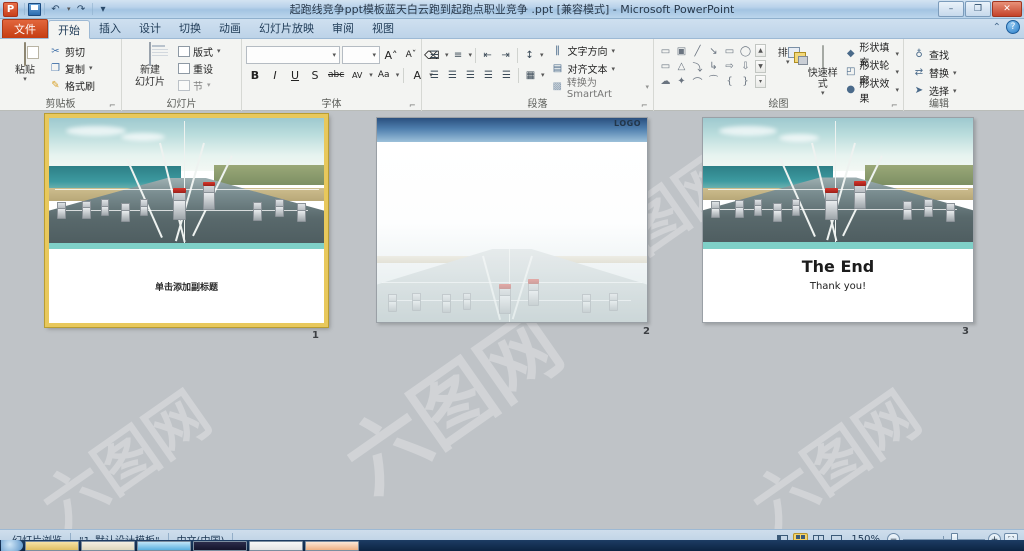 This screenshot has width=1024, height=551. I want to click on shapes-grid: ▭ ▣ ╱ ↘ ▭ ◯ ▭ △ ⤵ ↳ ⇨ ⇩ ☁ ✦ ⌒ ⁀ {}, so click(705, 66).